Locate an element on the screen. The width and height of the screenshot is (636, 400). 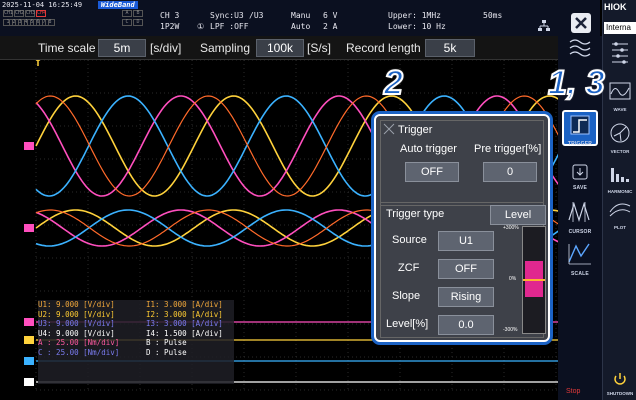
cursor-icon is located at coordinates (579, 212).